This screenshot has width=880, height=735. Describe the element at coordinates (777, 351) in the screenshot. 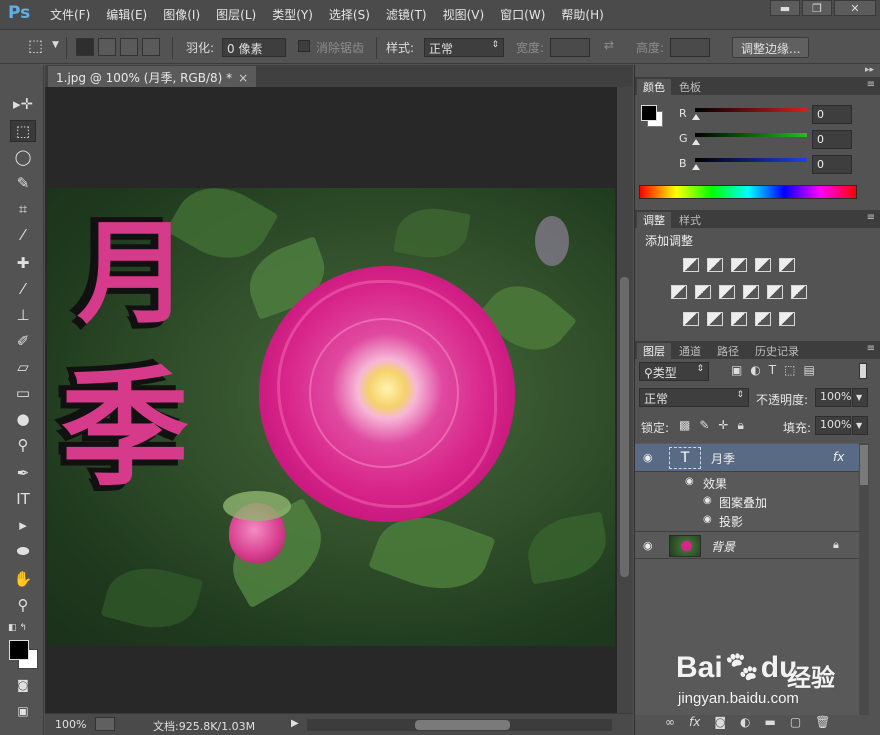

I see `tab-history: 历史记录` at that location.